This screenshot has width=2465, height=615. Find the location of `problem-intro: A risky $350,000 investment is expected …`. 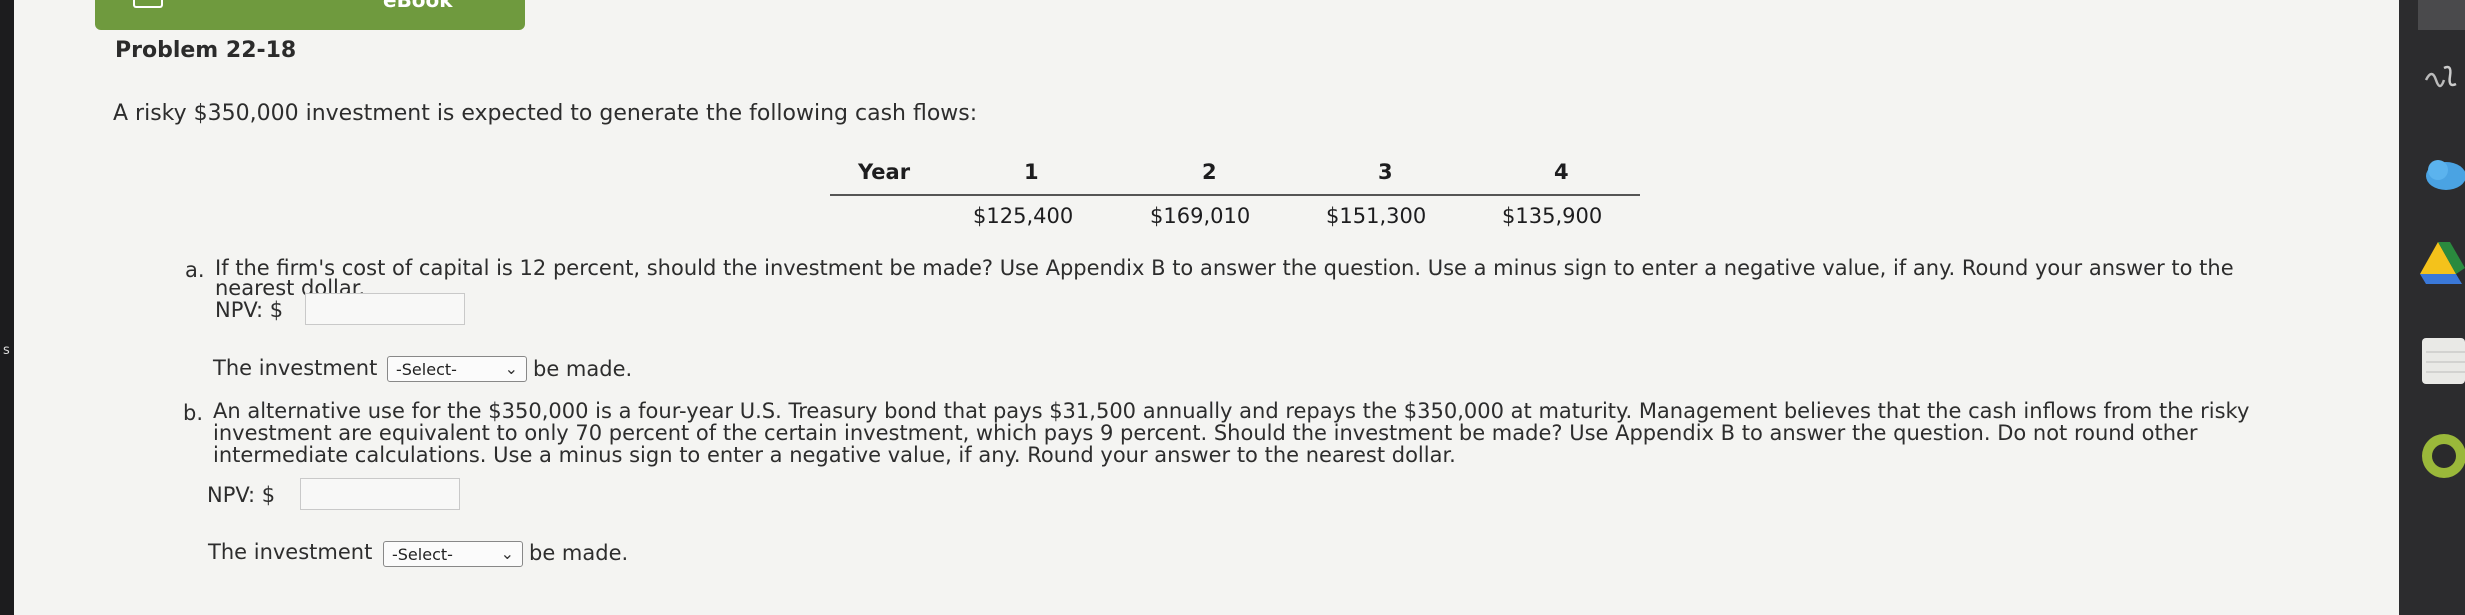

problem-intro: A risky $350,000 investment is expected … is located at coordinates (545, 113).